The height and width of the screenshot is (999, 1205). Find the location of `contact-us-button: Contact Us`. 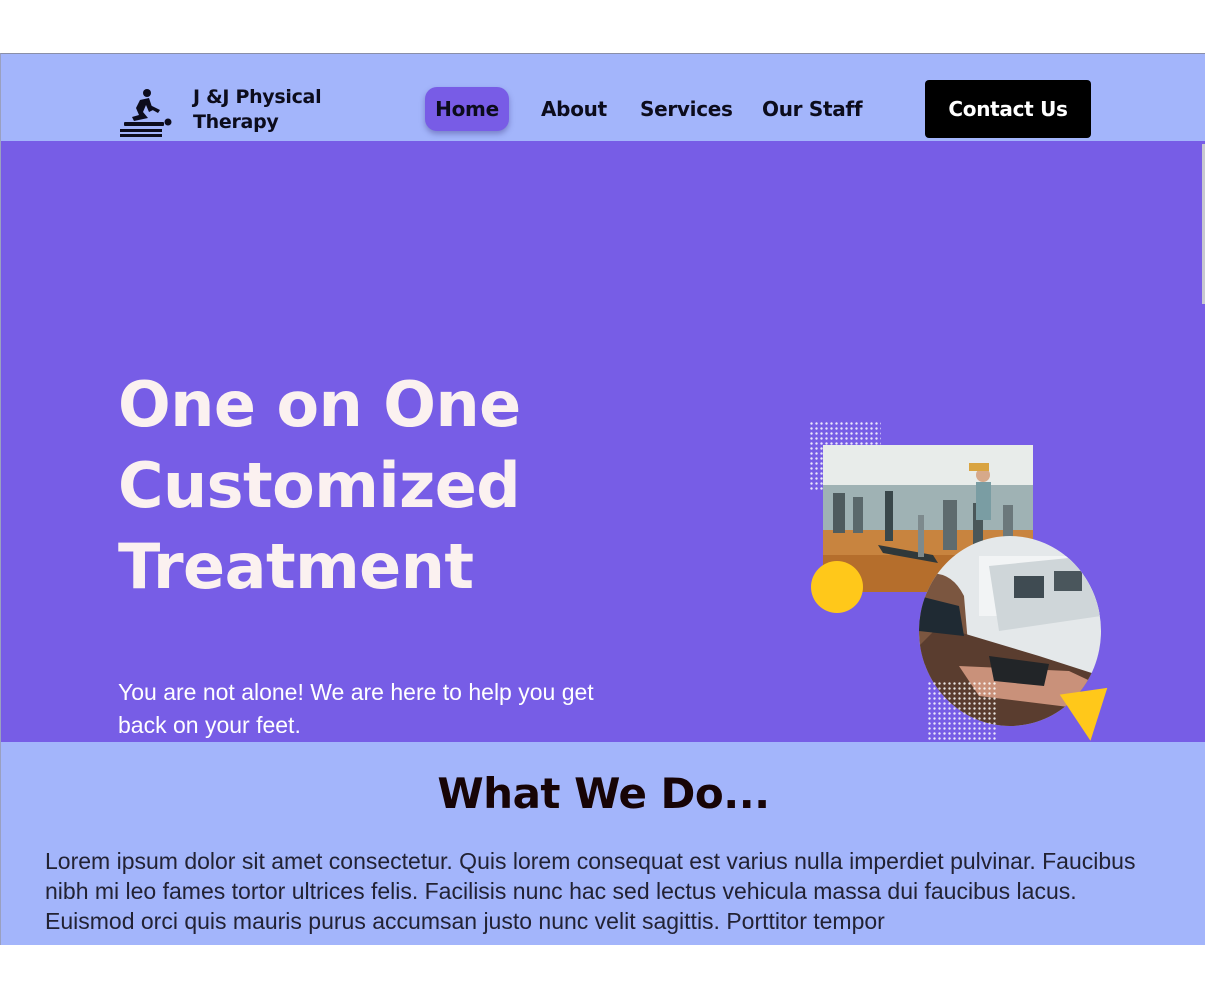

contact-us-button: Contact Us is located at coordinates (1008, 109).